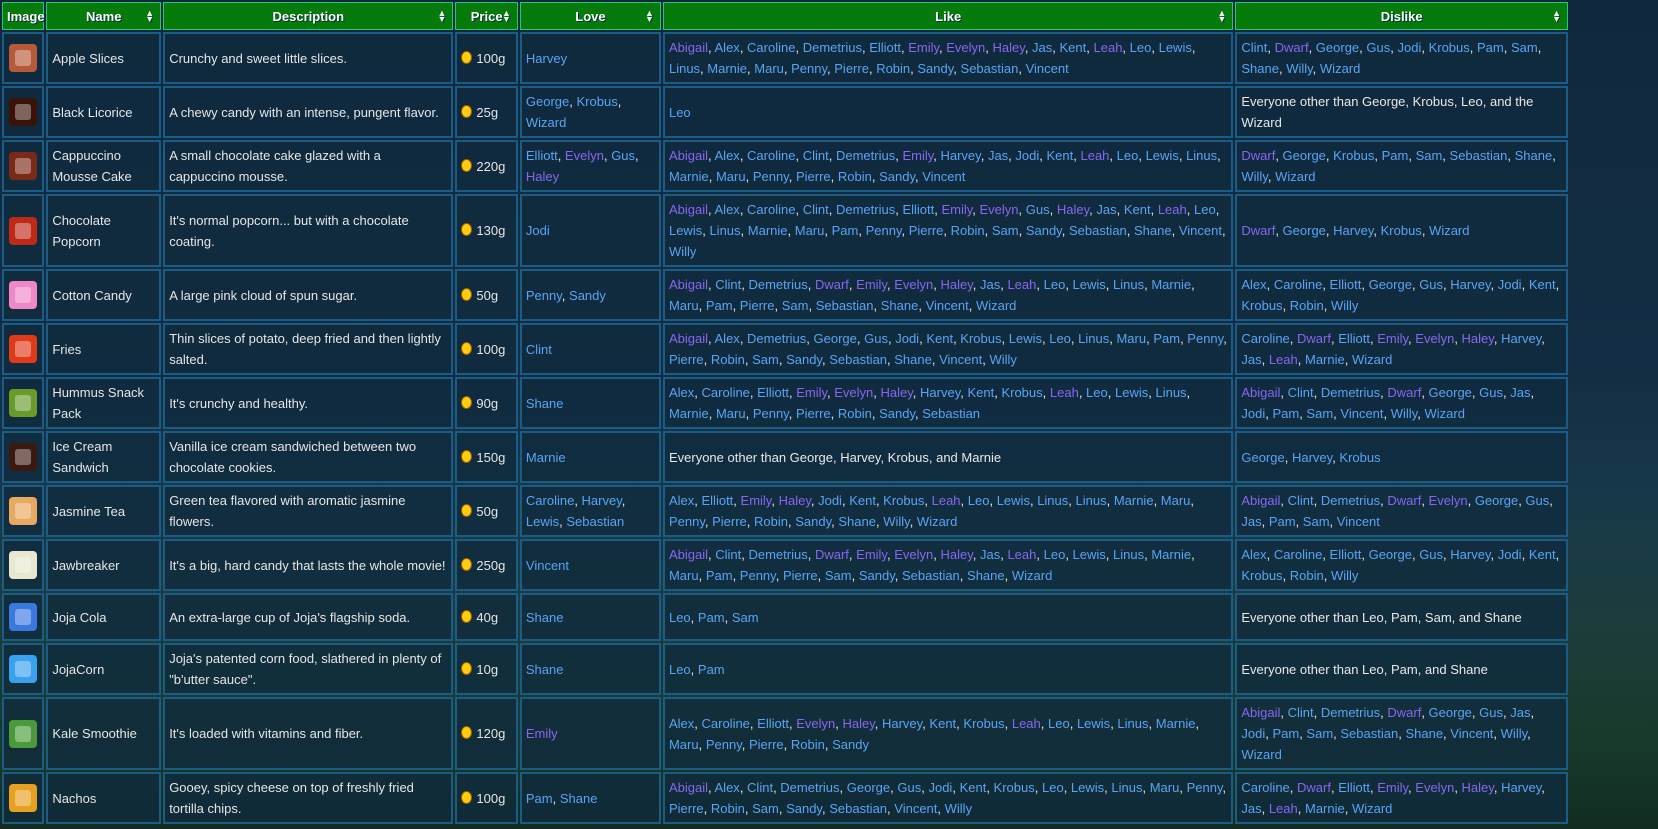 This screenshot has width=1658, height=829. What do you see at coordinates (1340, 68) in the screenshot?
I see `villager-link: Wizard` at bounding box center [1340, 68].